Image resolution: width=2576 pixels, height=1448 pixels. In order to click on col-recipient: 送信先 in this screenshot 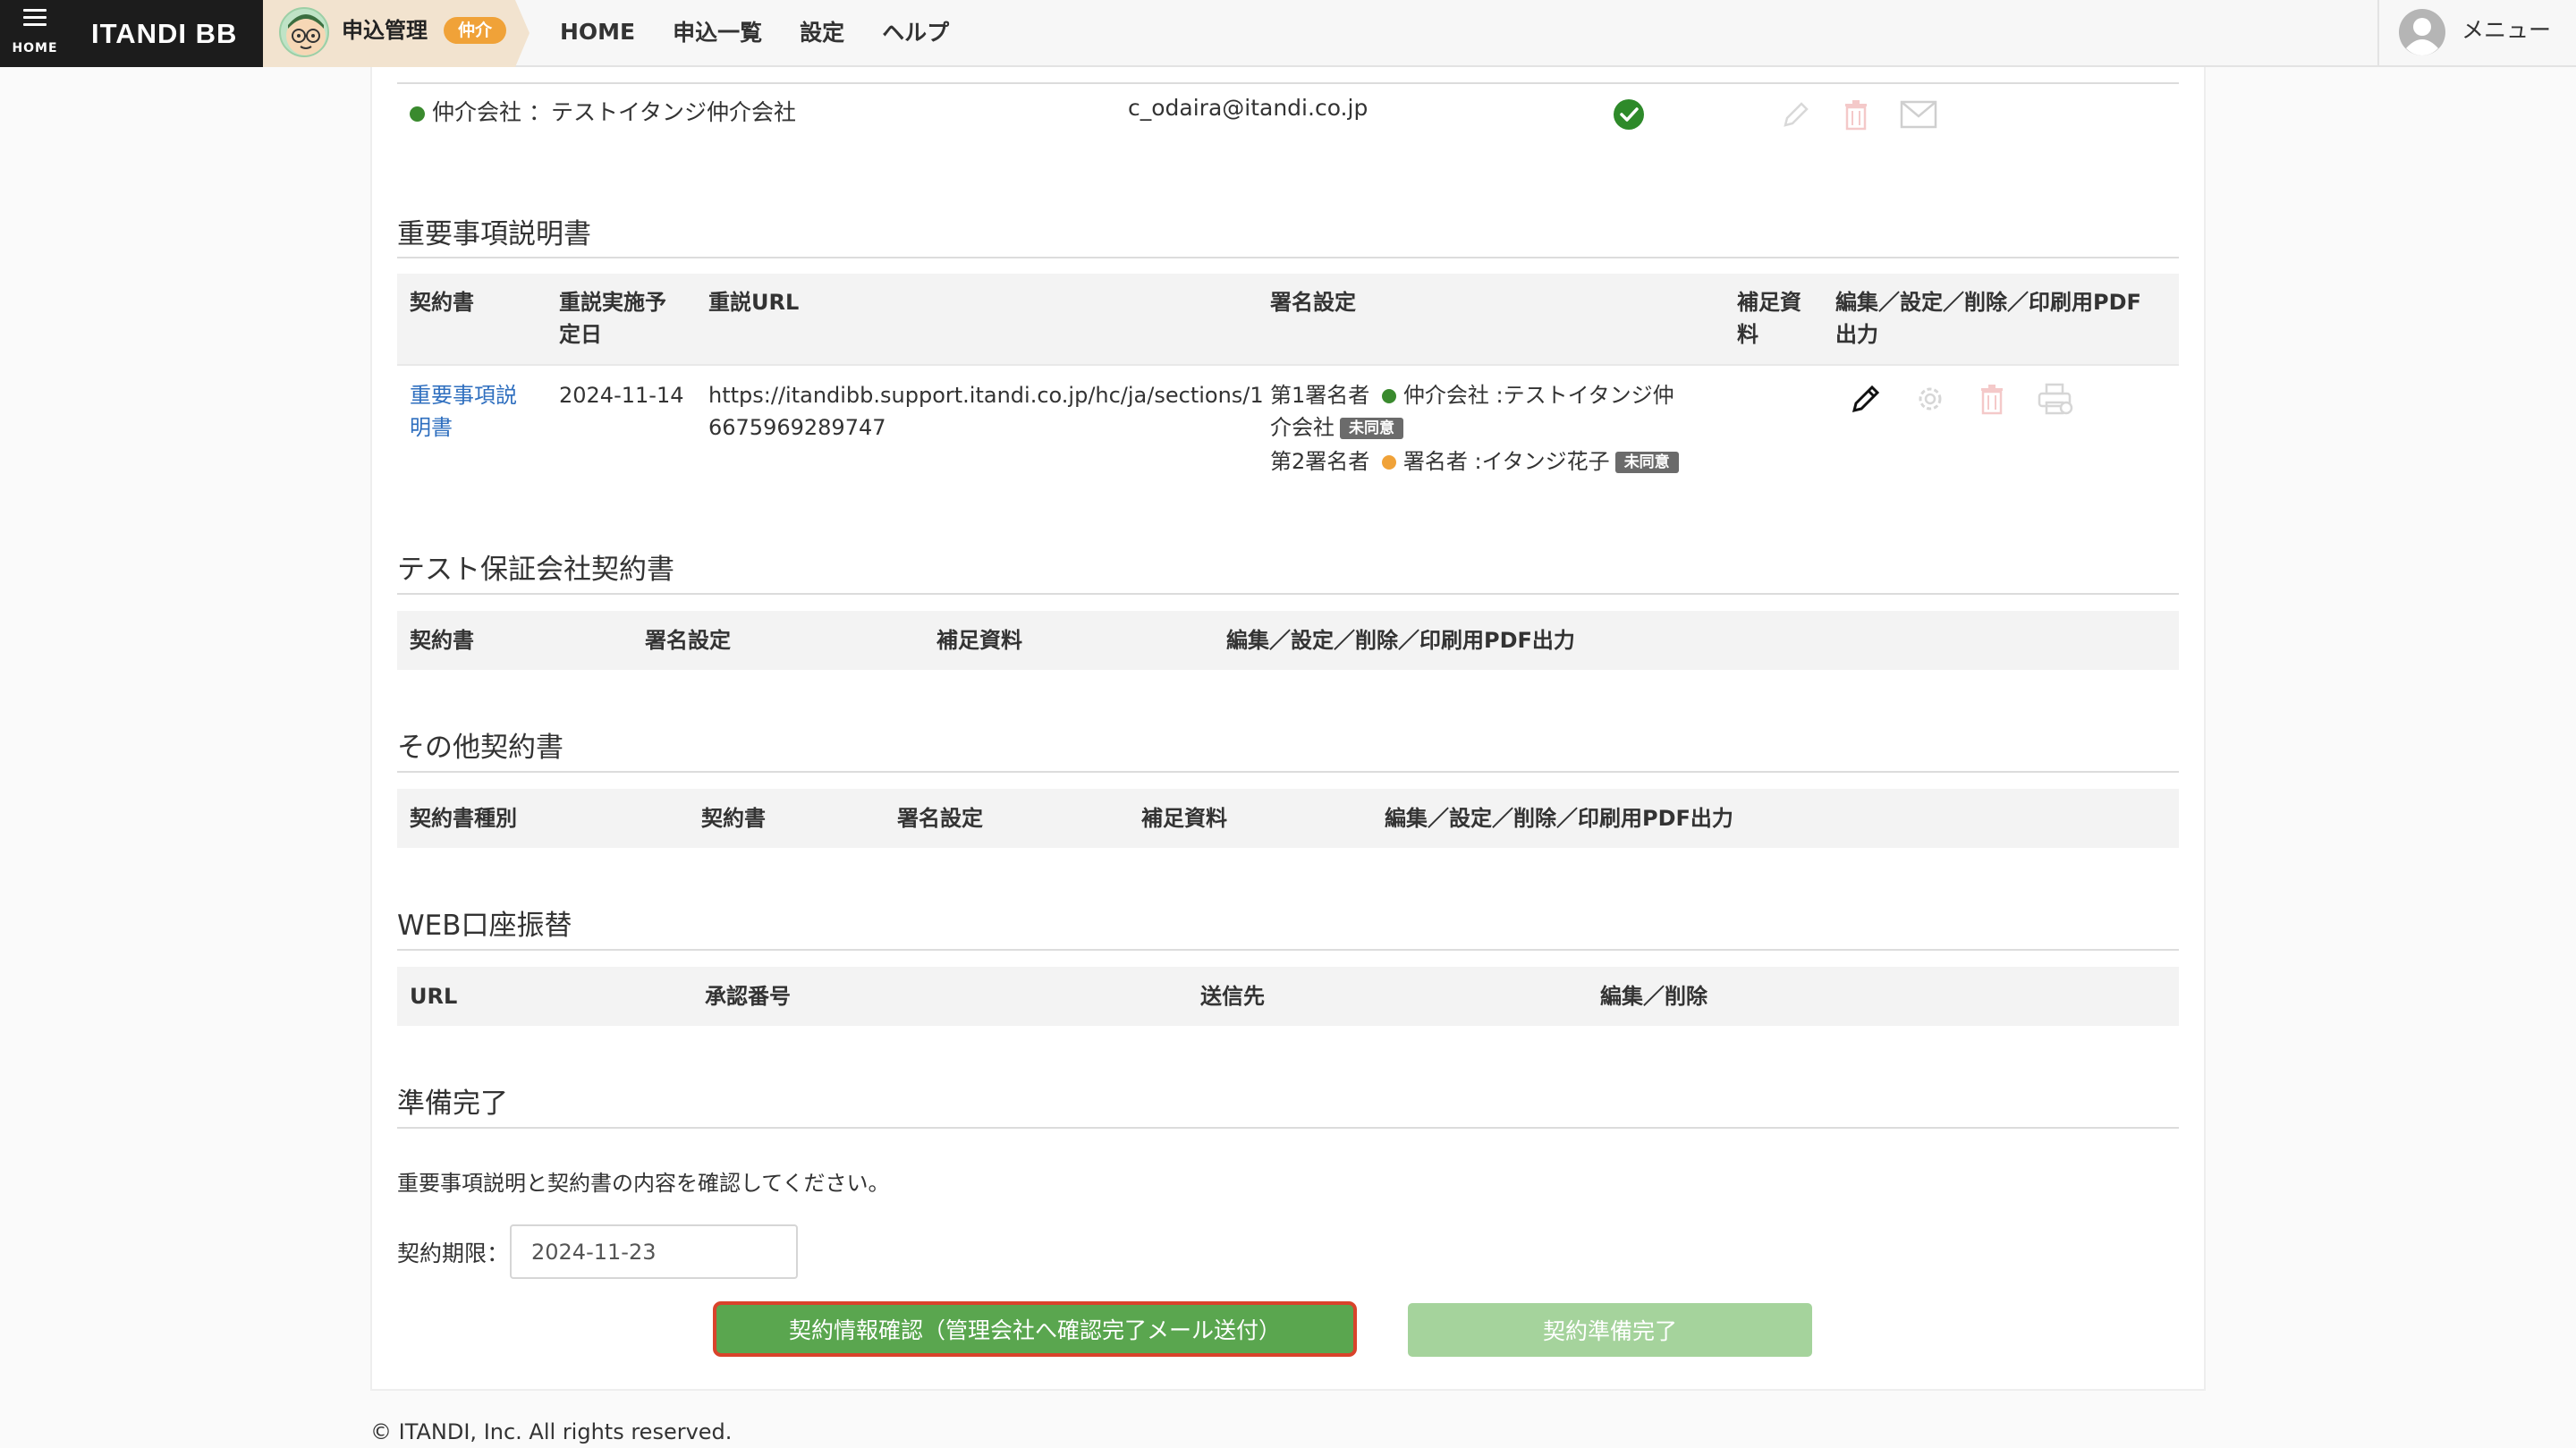, I will do `click(1232, 996)`.